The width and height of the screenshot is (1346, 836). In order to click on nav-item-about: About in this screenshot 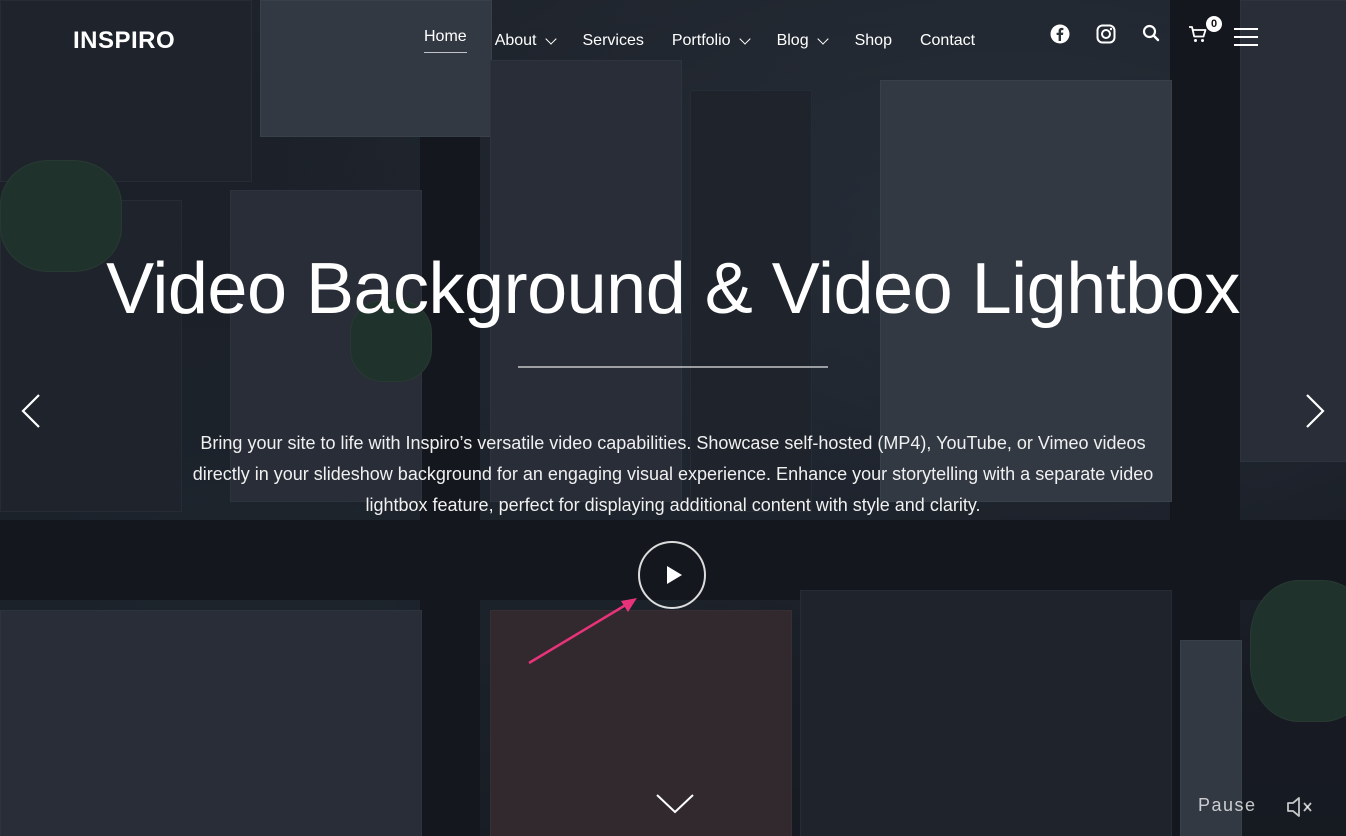, I will do `click(525, 40)`.